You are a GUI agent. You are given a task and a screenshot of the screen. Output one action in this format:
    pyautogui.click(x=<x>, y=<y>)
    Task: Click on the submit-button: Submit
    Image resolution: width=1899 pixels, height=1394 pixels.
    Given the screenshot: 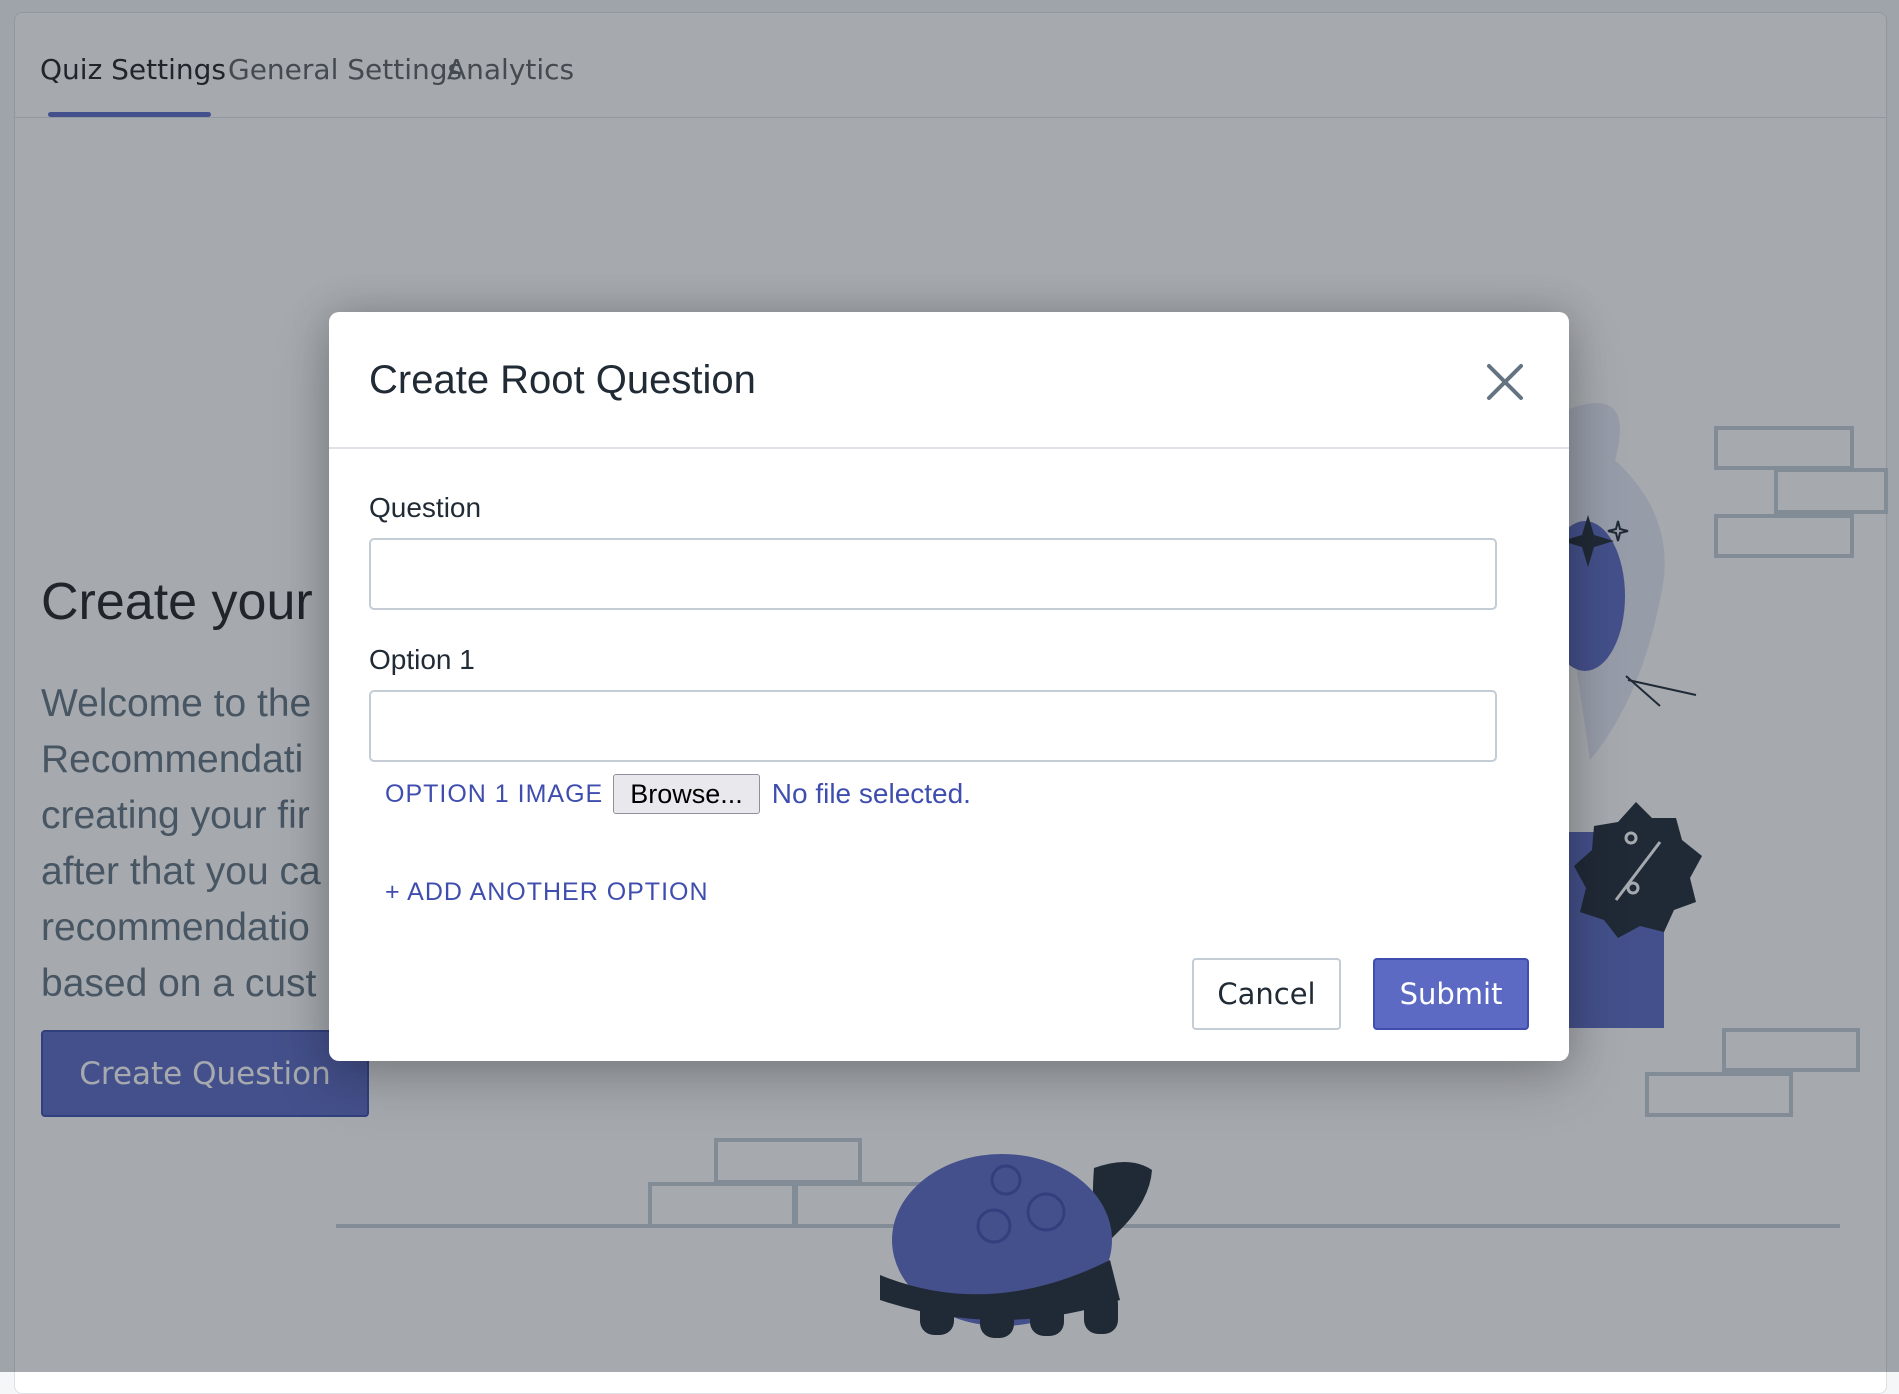 What is the action you would take?
    pyautogui.click(x=1451, y=994)
    